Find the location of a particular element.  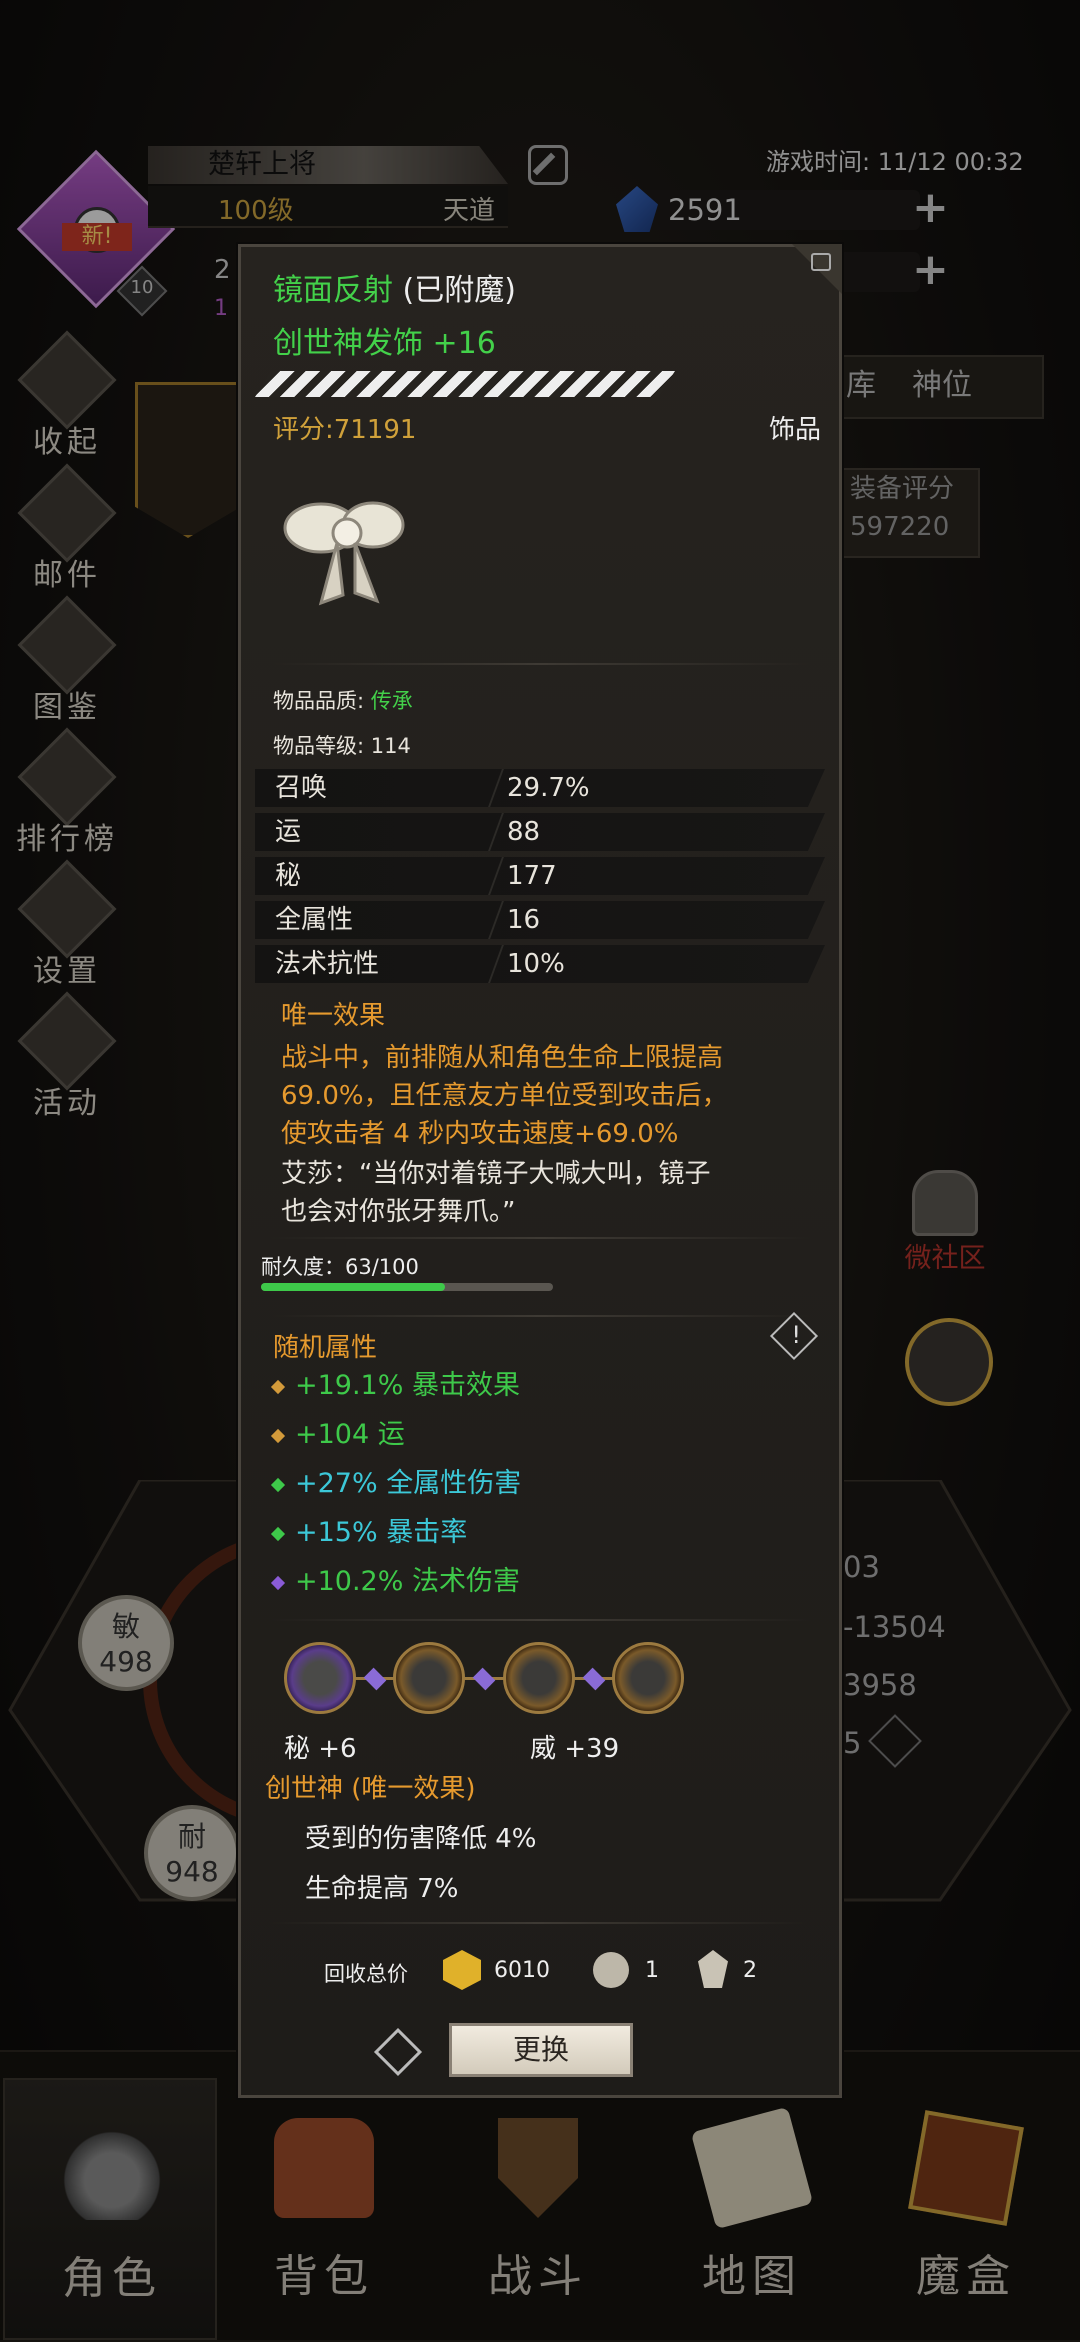

durability-bar is located at coordinates (407, 1287).